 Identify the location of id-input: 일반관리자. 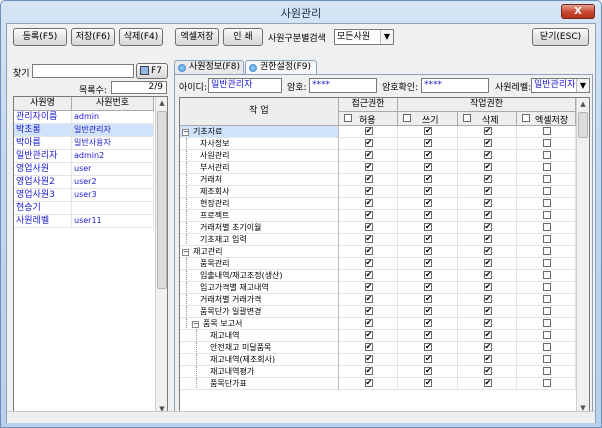
(245, 85).